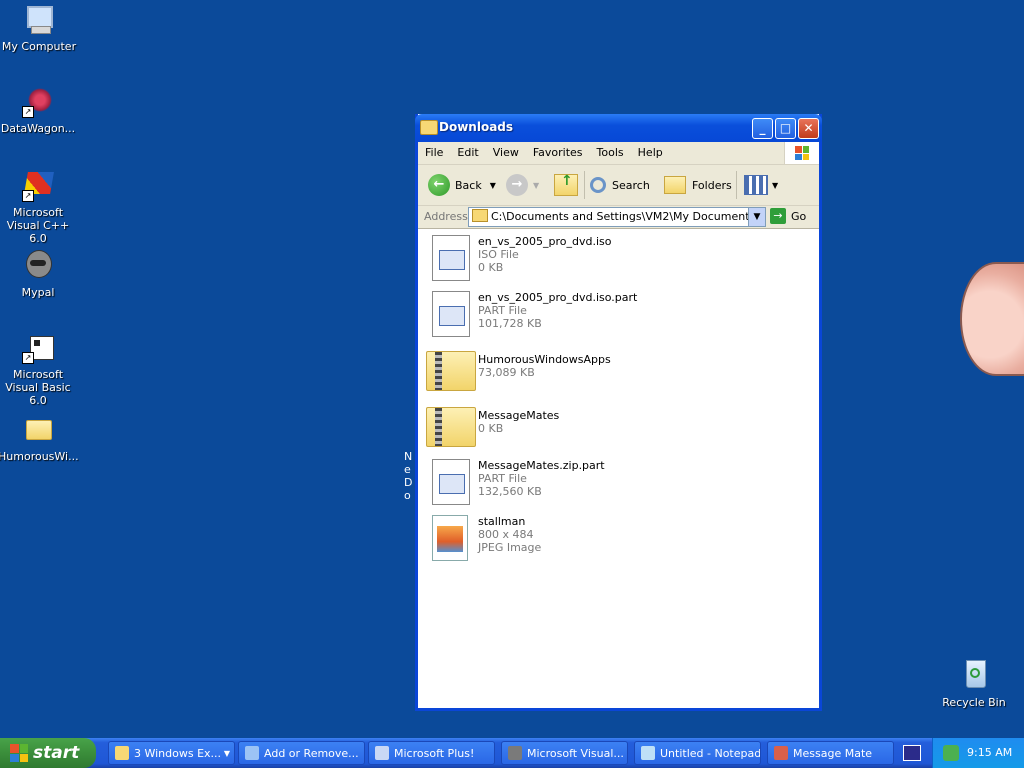 This screenshot has width=1024, height=768. I want to click on views-icon, so click(756, 185).